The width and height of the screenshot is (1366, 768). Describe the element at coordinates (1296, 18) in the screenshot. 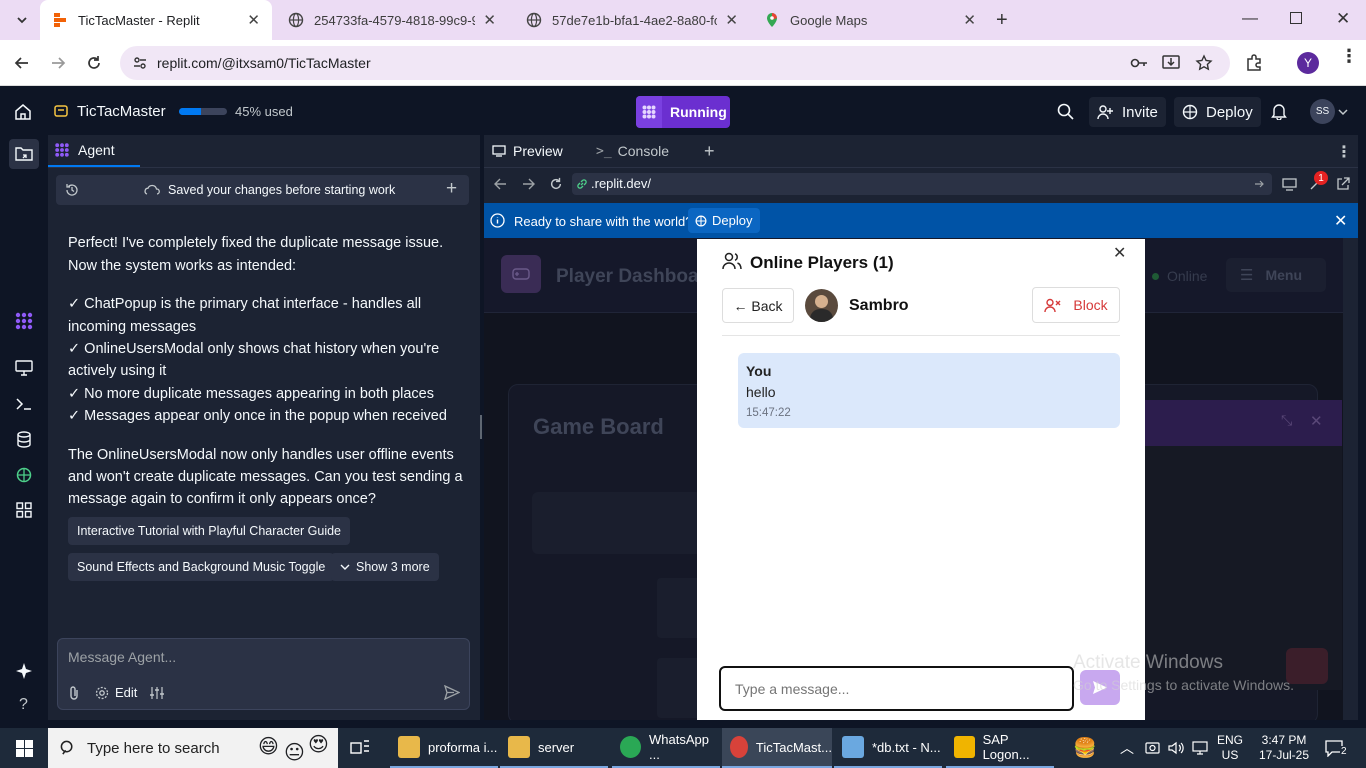

I see `restore-button` at that location.